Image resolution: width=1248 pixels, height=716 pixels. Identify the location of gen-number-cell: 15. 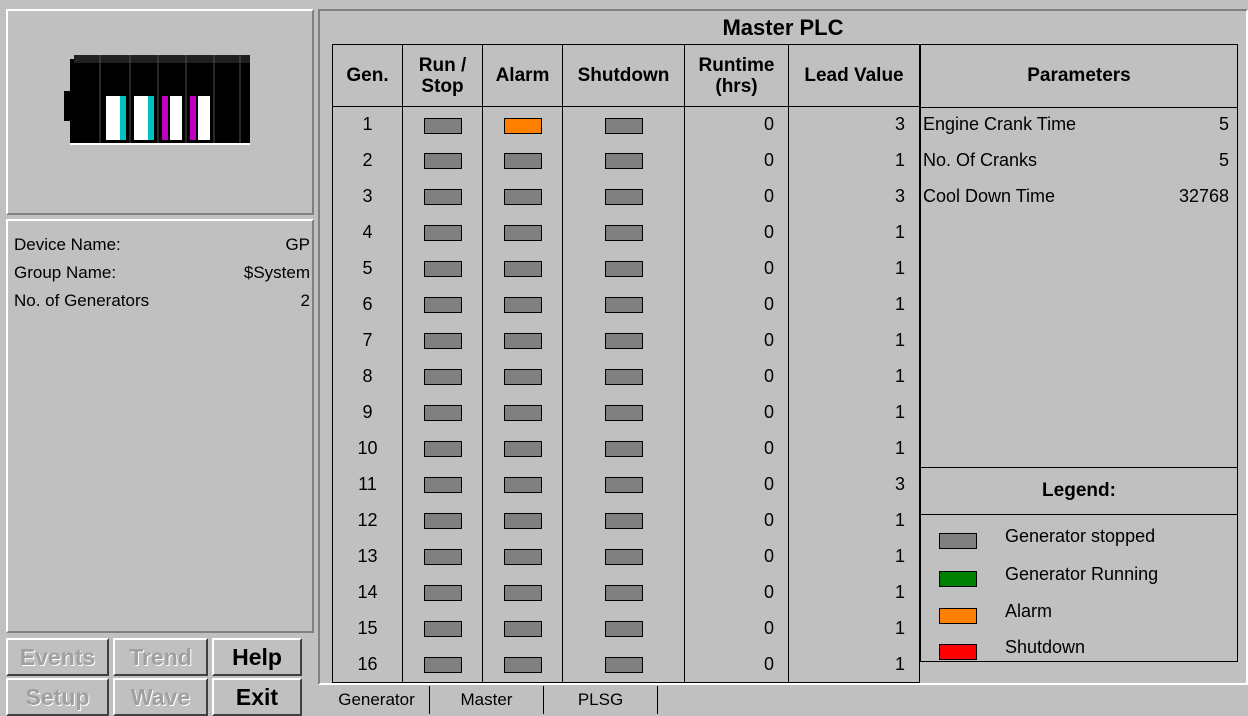
(367, 628).